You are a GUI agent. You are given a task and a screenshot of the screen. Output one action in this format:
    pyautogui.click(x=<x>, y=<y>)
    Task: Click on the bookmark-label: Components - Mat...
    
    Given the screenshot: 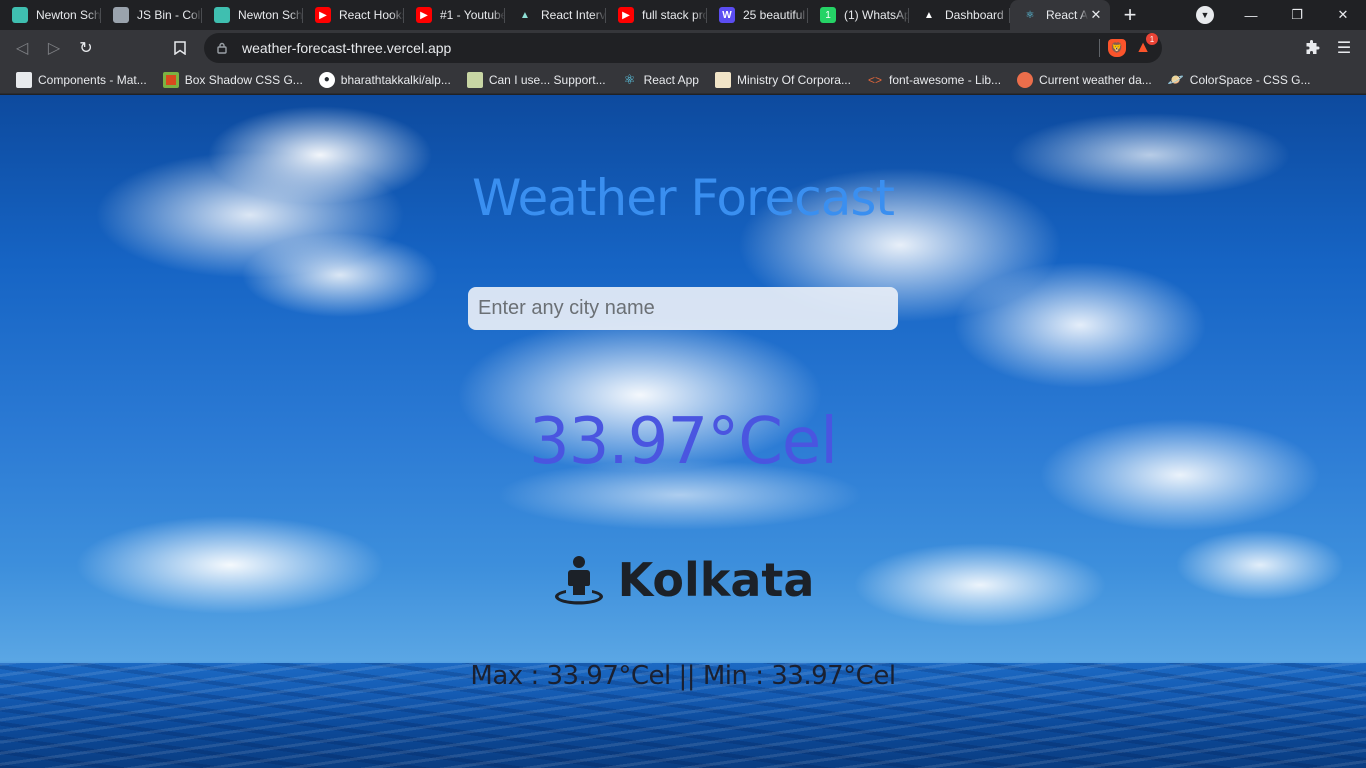 What is the action you would take?
    pyautogui.click(x=92, y=79)
    